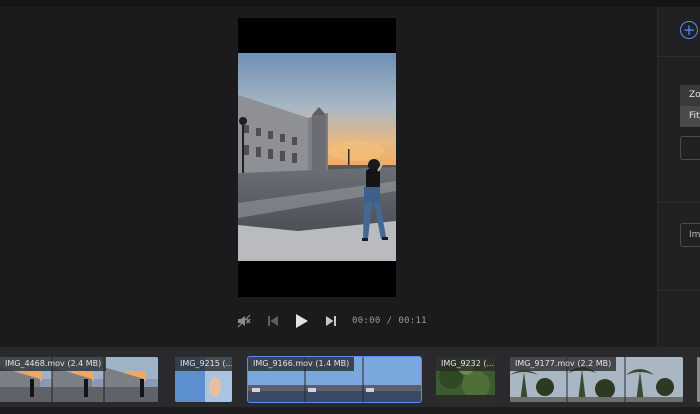 Image resolution: width=700 pixels, height=414 pixels. I want to click on play-icon, so click(302, 321).